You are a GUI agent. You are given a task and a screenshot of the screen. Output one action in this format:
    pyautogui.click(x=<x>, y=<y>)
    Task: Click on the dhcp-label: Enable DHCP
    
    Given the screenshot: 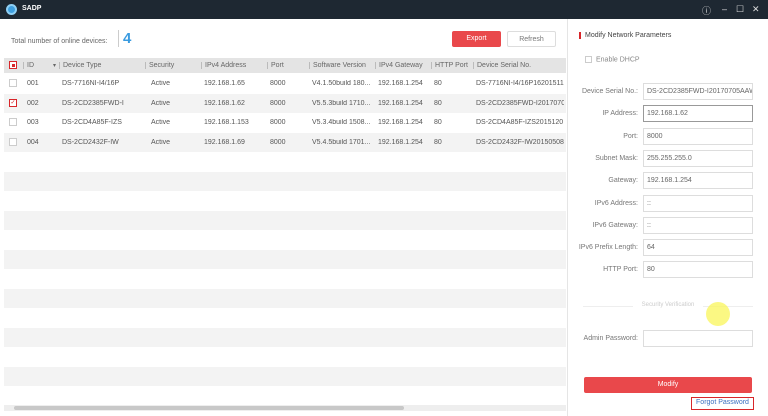 What is the action you would take?
    pyautogui.click(x=618, y=60)
    